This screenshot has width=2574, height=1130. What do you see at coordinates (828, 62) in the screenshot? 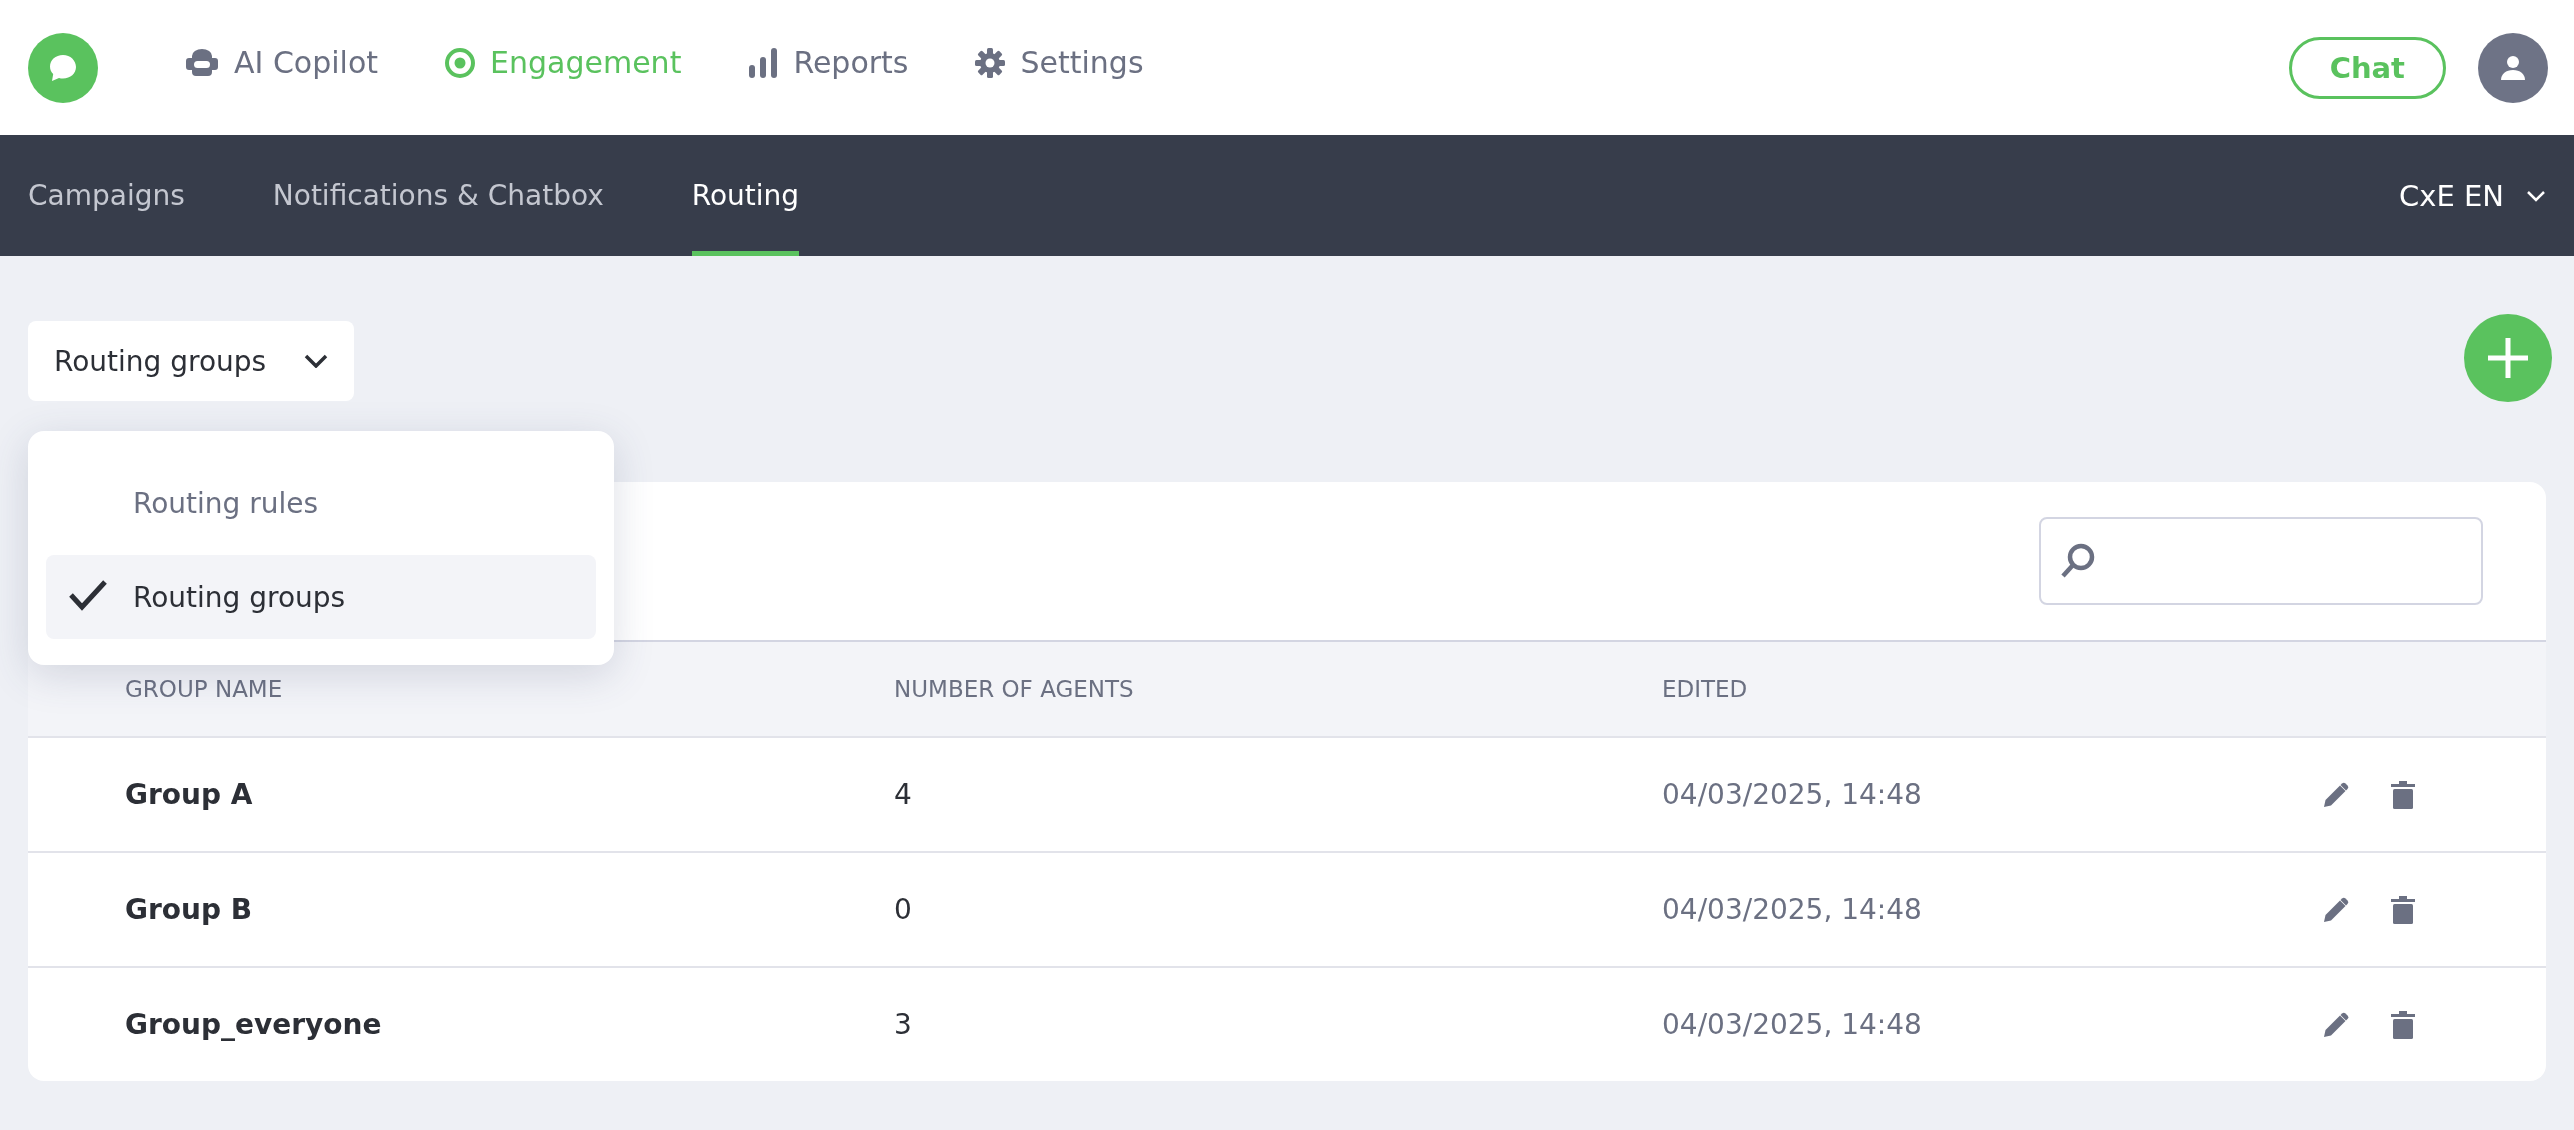
I see `nav-item: Reports` at bounding box center [828, 62].